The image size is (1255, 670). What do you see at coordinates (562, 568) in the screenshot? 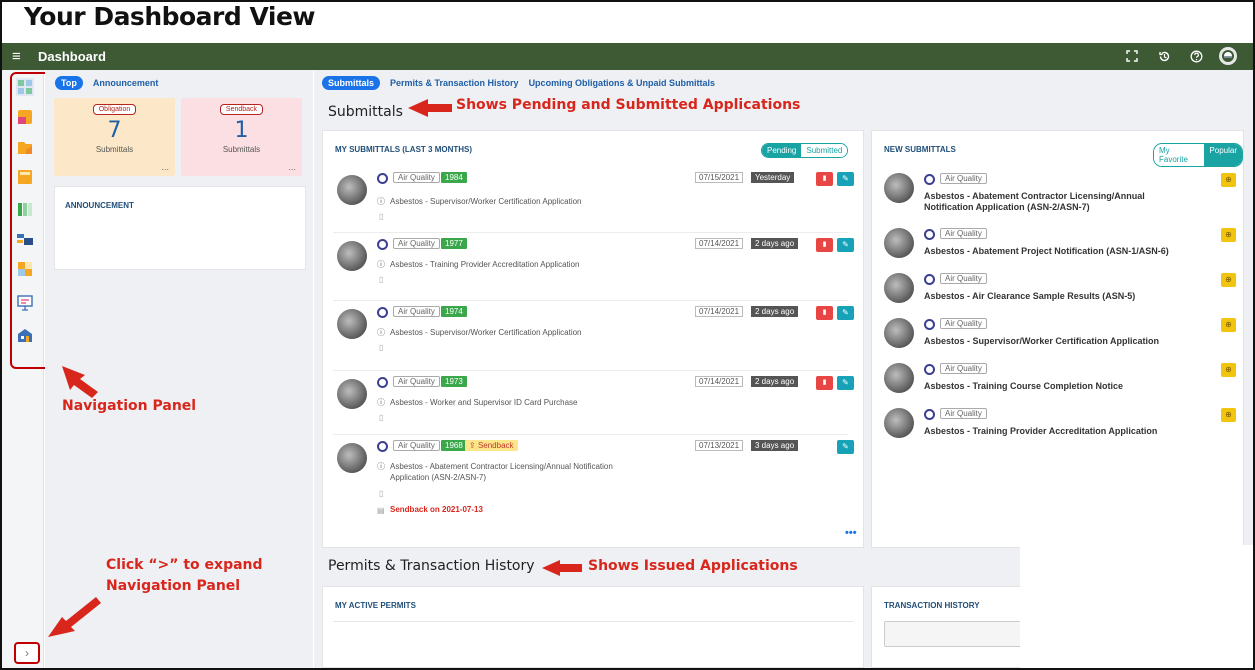
I see `arrow-permits` at bounding box center [562, 568].